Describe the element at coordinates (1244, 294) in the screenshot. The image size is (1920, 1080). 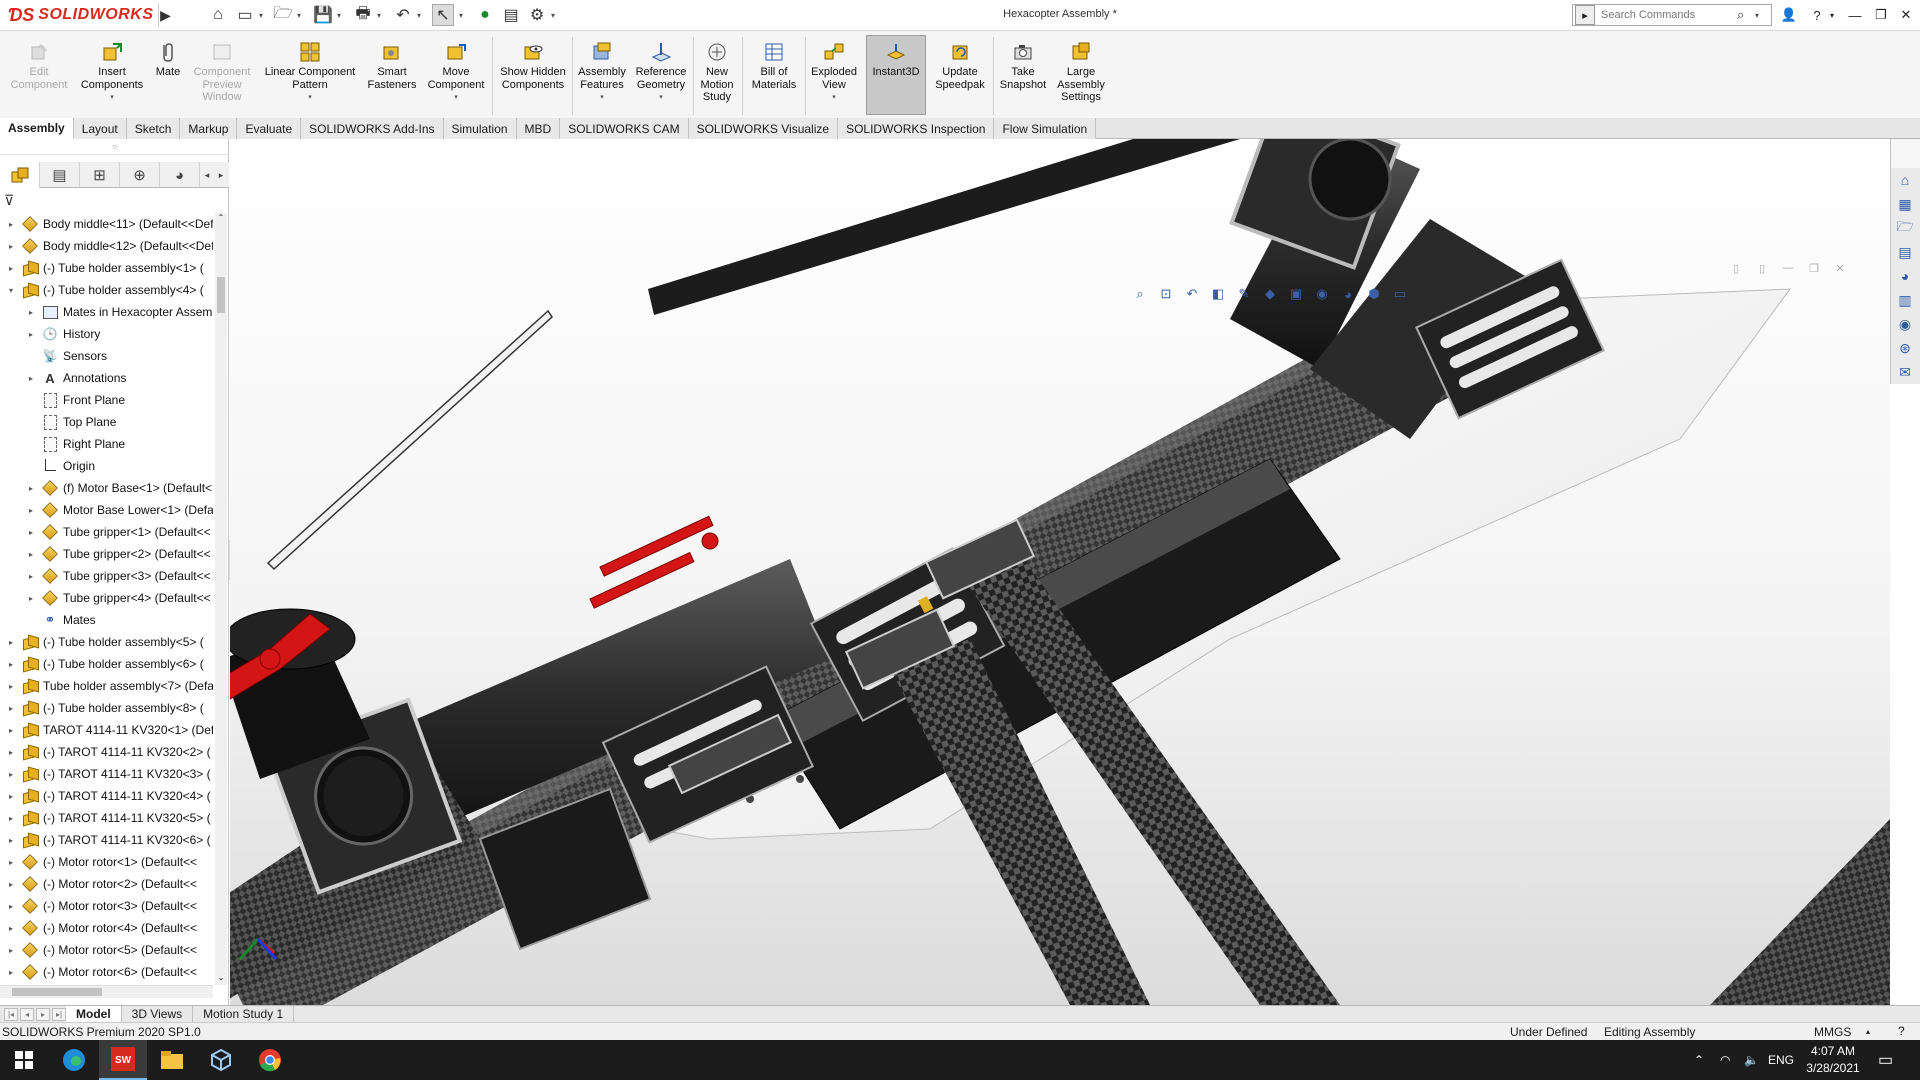
I see `dynamic-annotation-view-icon: ✎` at that location.